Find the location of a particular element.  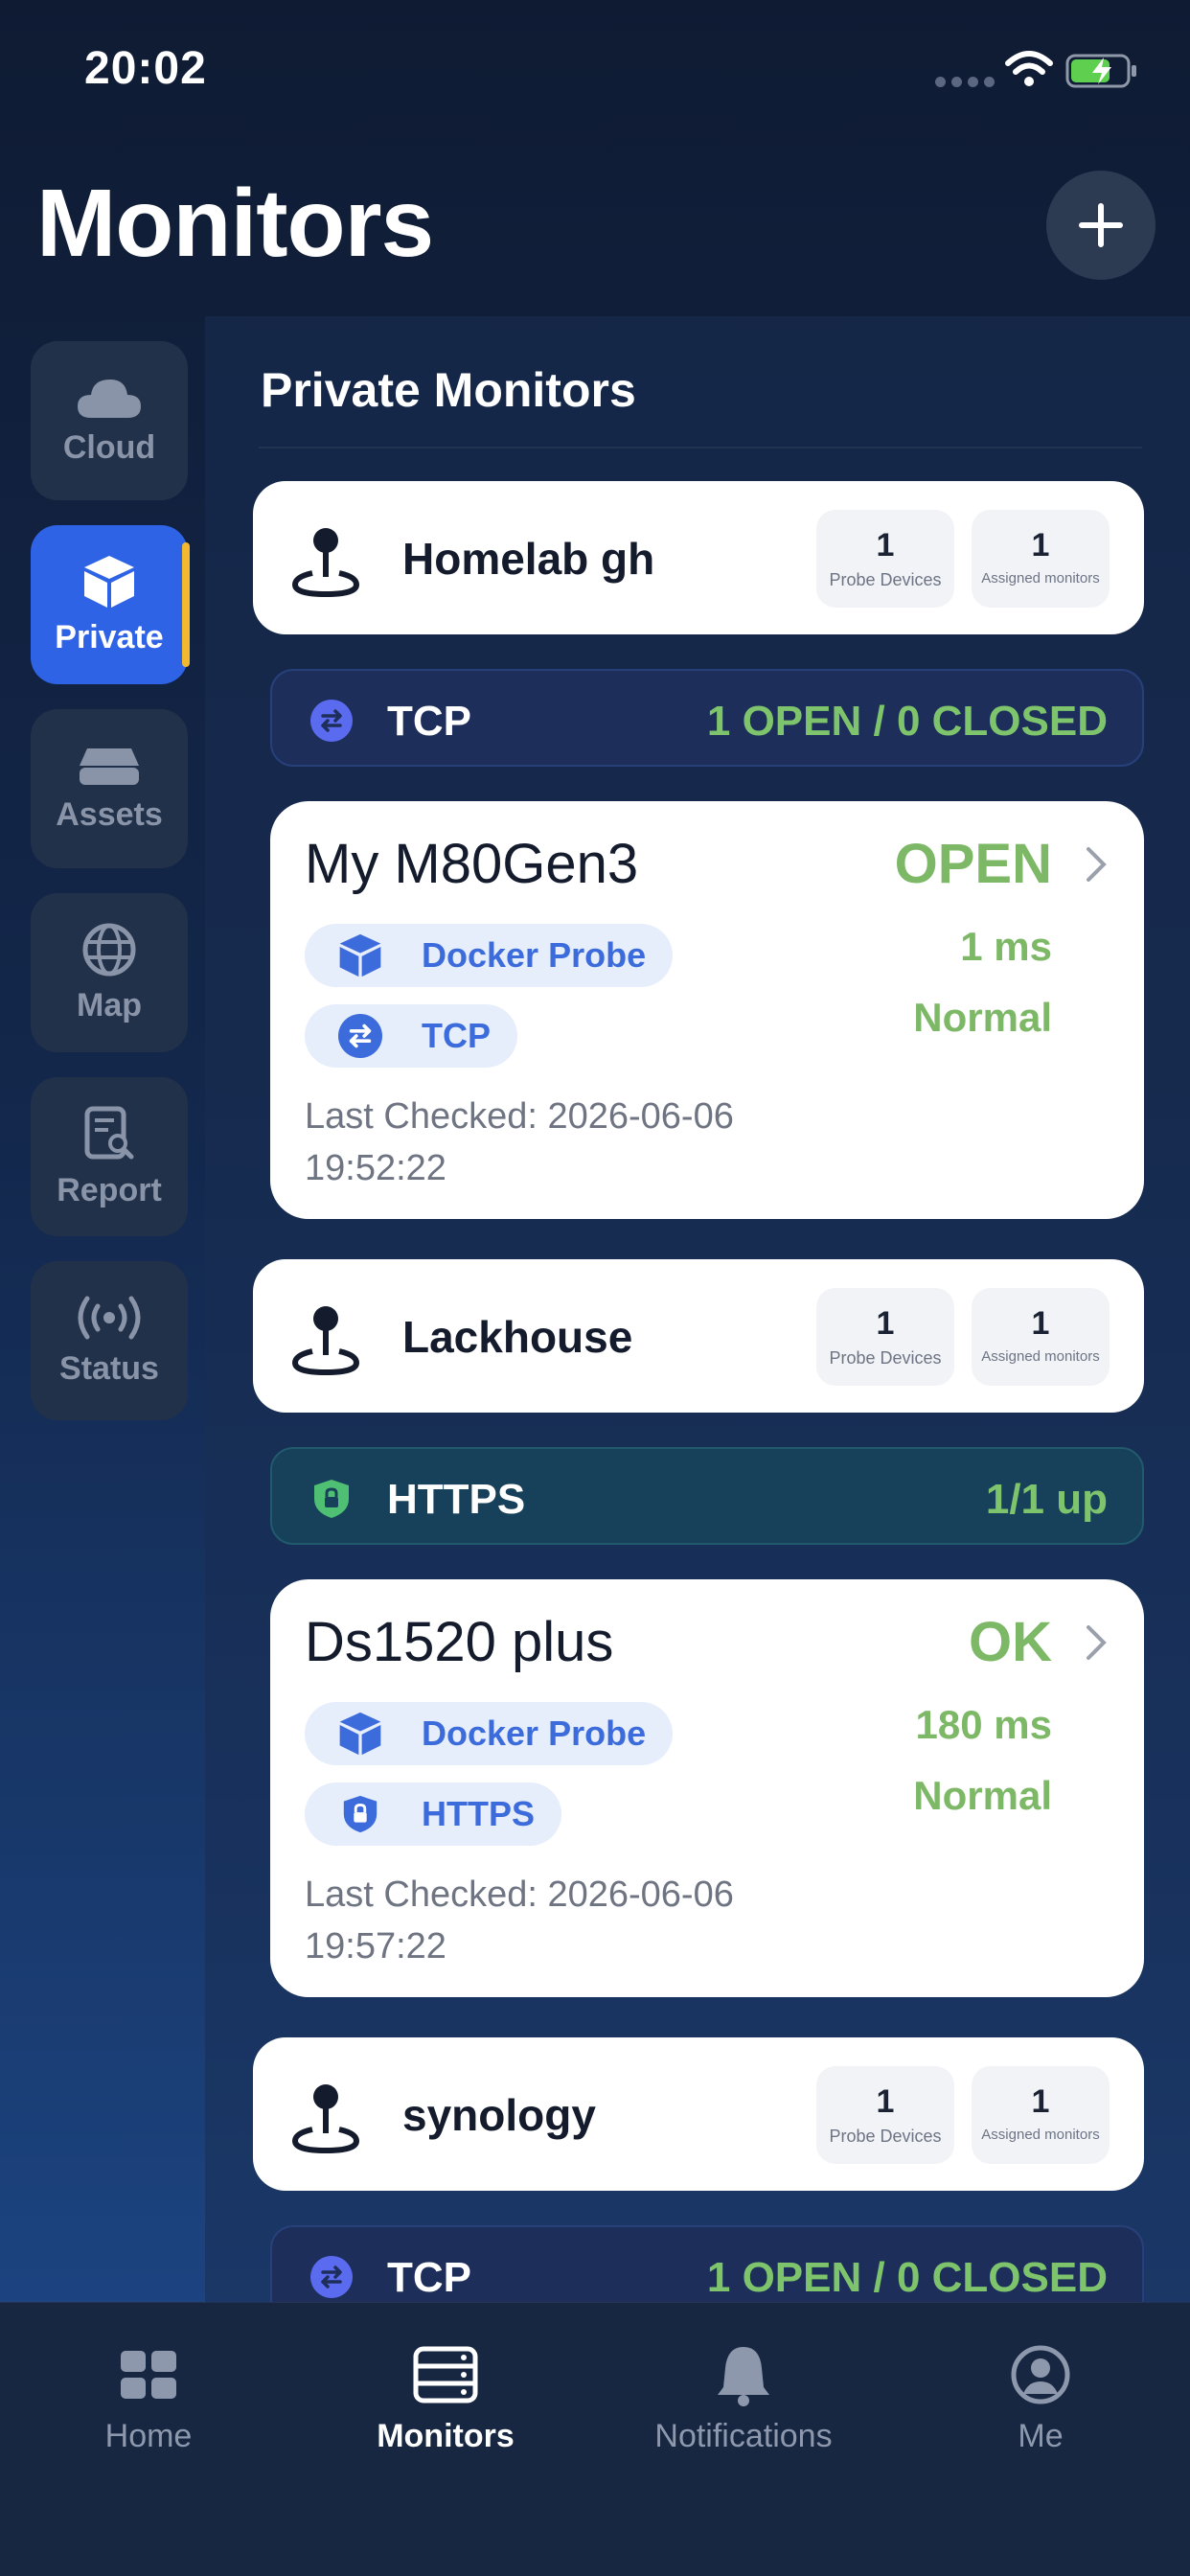

tab-notifications: Notifications is located at coordinates (744, 2398).